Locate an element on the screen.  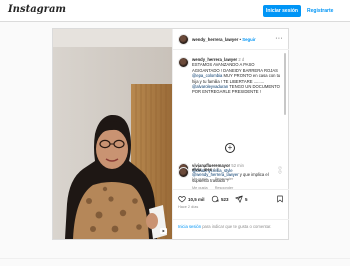
save-action is located at coordinates (281, 199).